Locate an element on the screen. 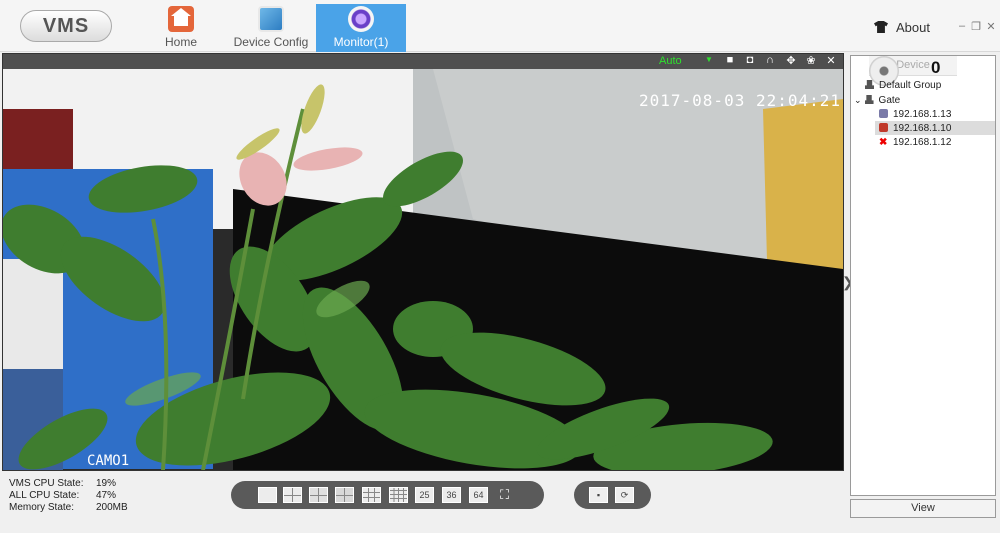  color-adjust-icon: ❀ is located at coordinates (811, 60).